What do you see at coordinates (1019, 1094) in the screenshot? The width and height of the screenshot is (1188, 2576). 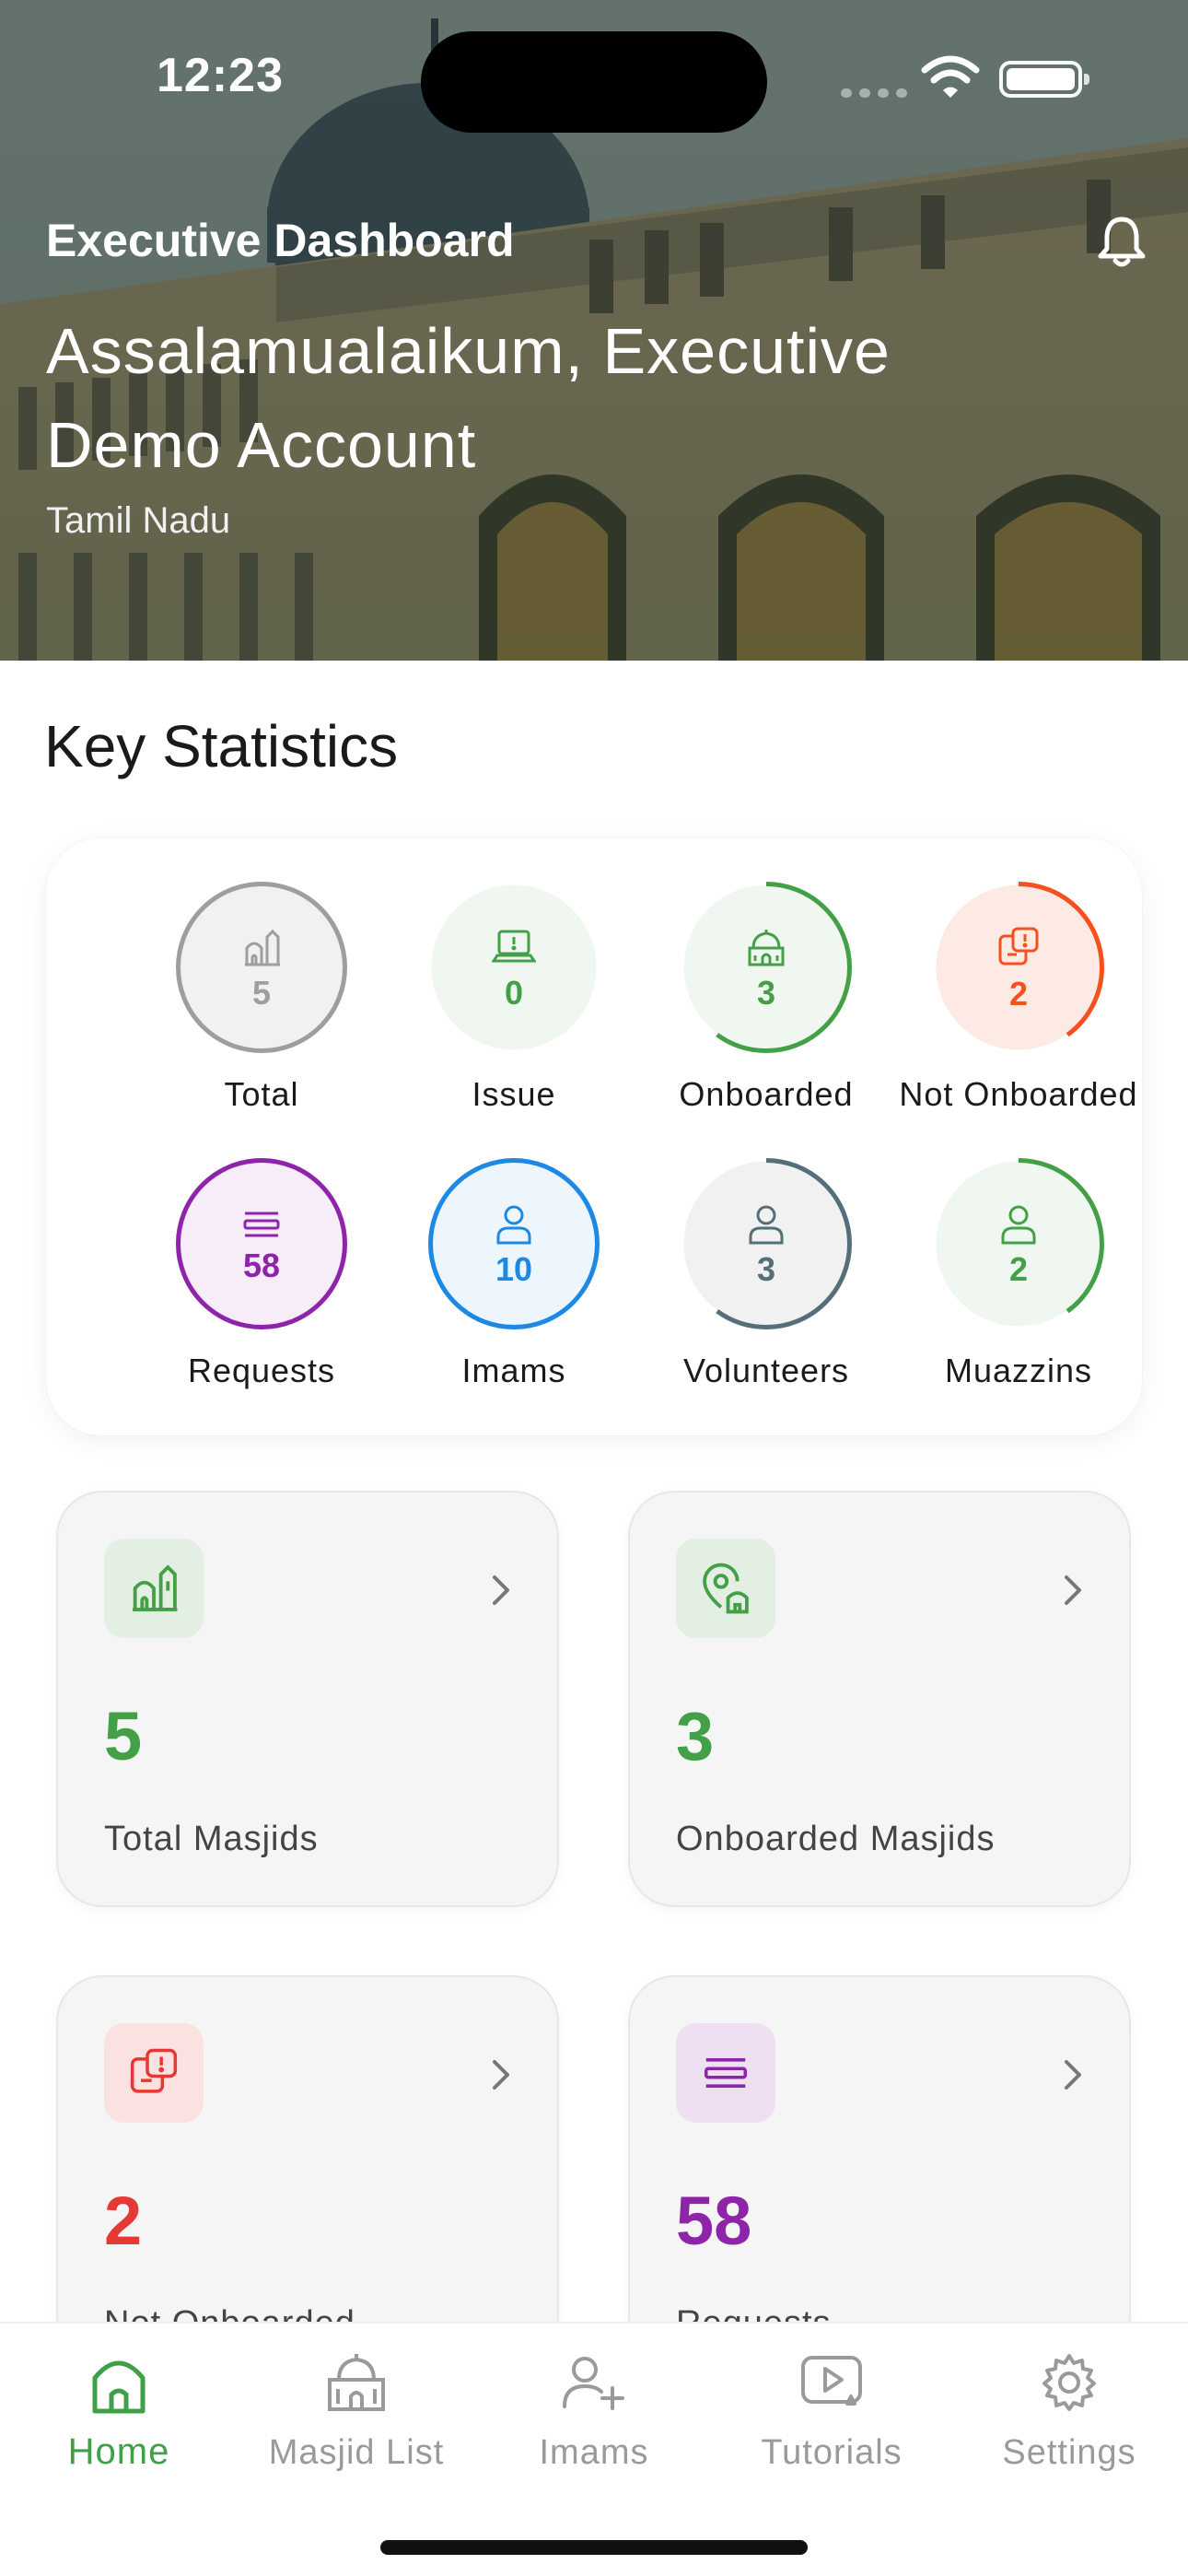 I see `stat-label: Not Onboarded` at bounding box center [1019, 1094].